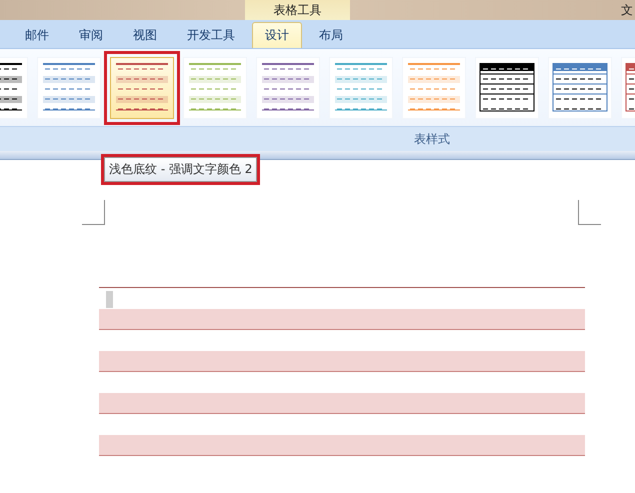 This screenshot has width=635, height=493. I want to click on ribbon-tab: 设计, so click(277, 35).